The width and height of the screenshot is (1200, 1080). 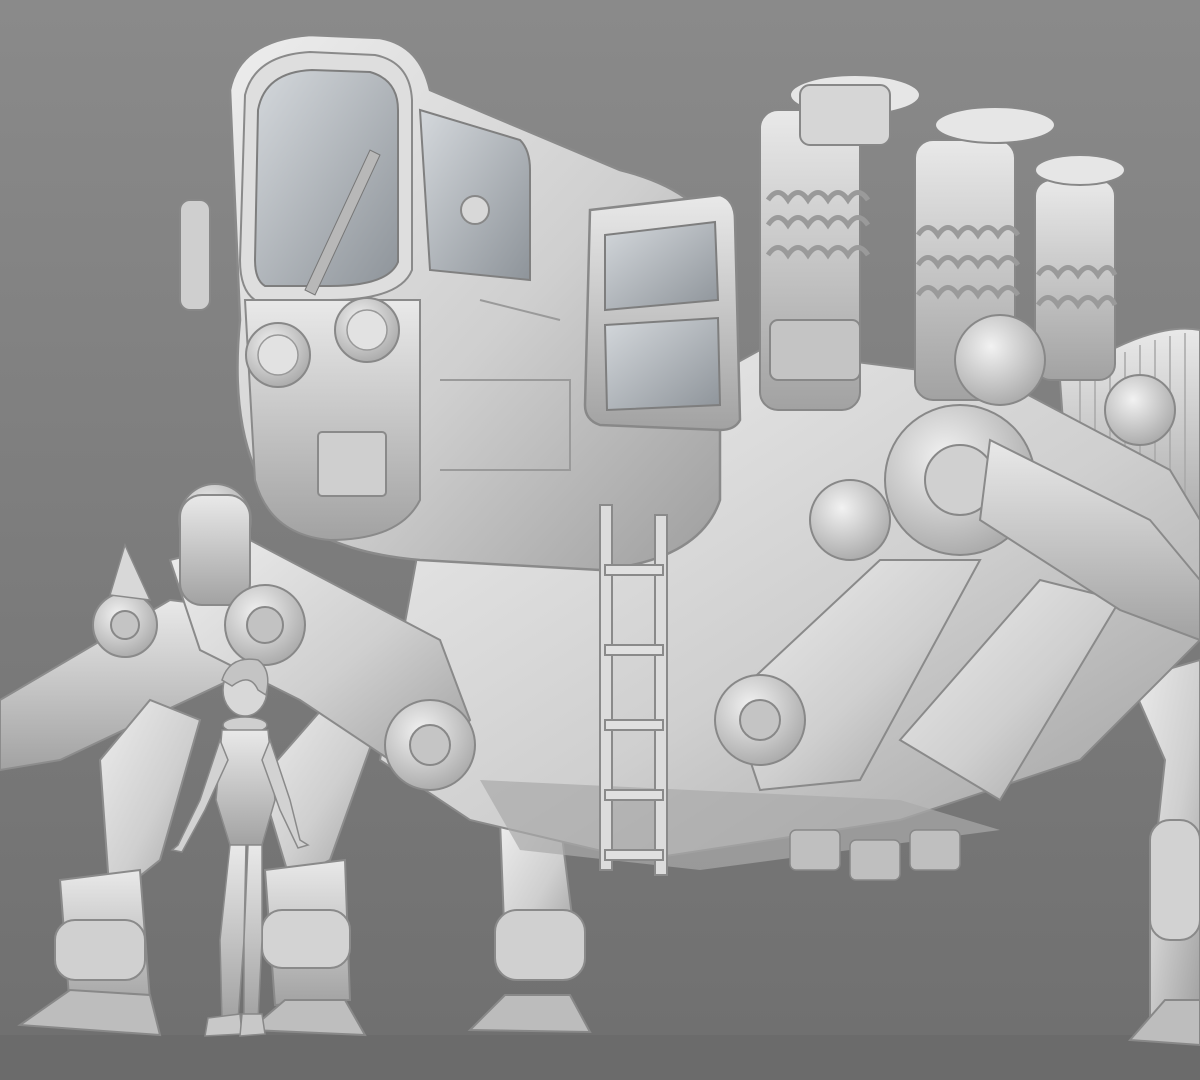 I want to click on cabin-door, so click(x=662, y=312).